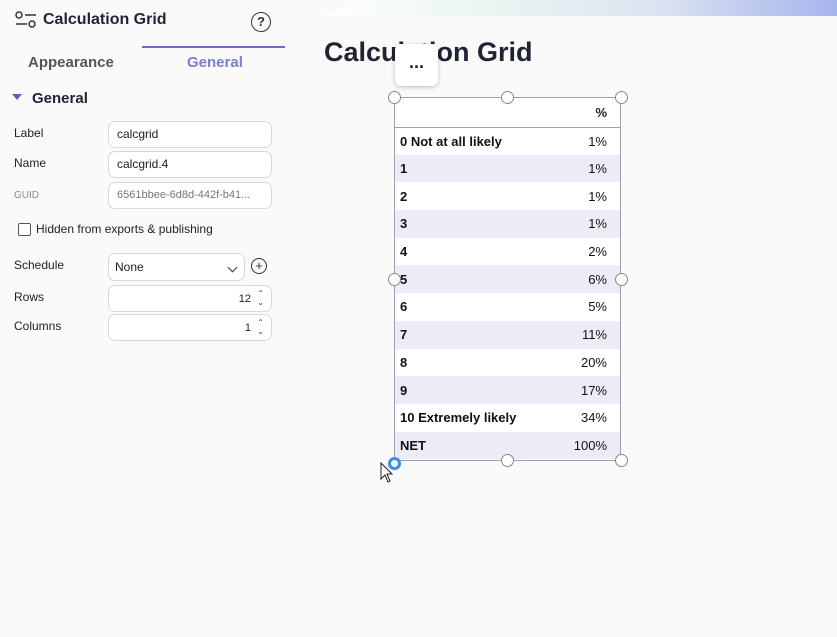  I want to click on grid-row-value: 5%, so click(597, 307).